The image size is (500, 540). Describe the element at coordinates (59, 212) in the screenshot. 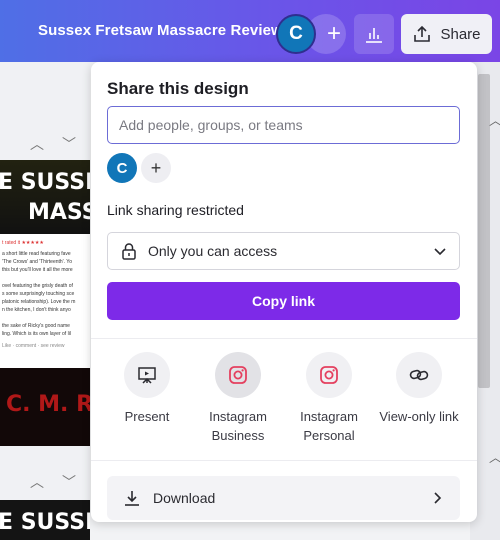

I see `banner-line-2: MASSA` at that location.